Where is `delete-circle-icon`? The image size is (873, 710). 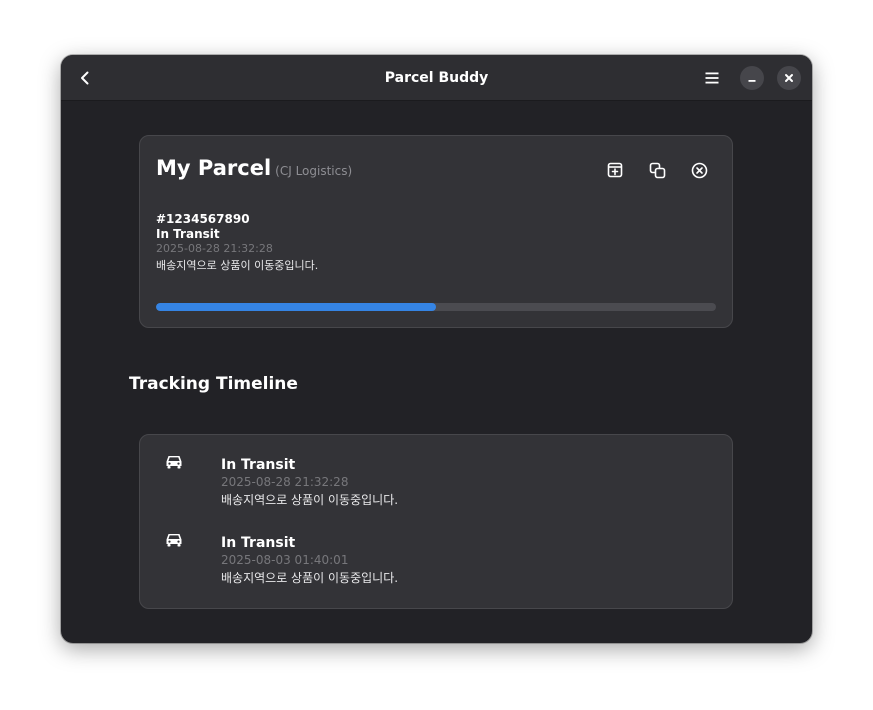 delete-circle-icon is located at coordinates (699, 170).